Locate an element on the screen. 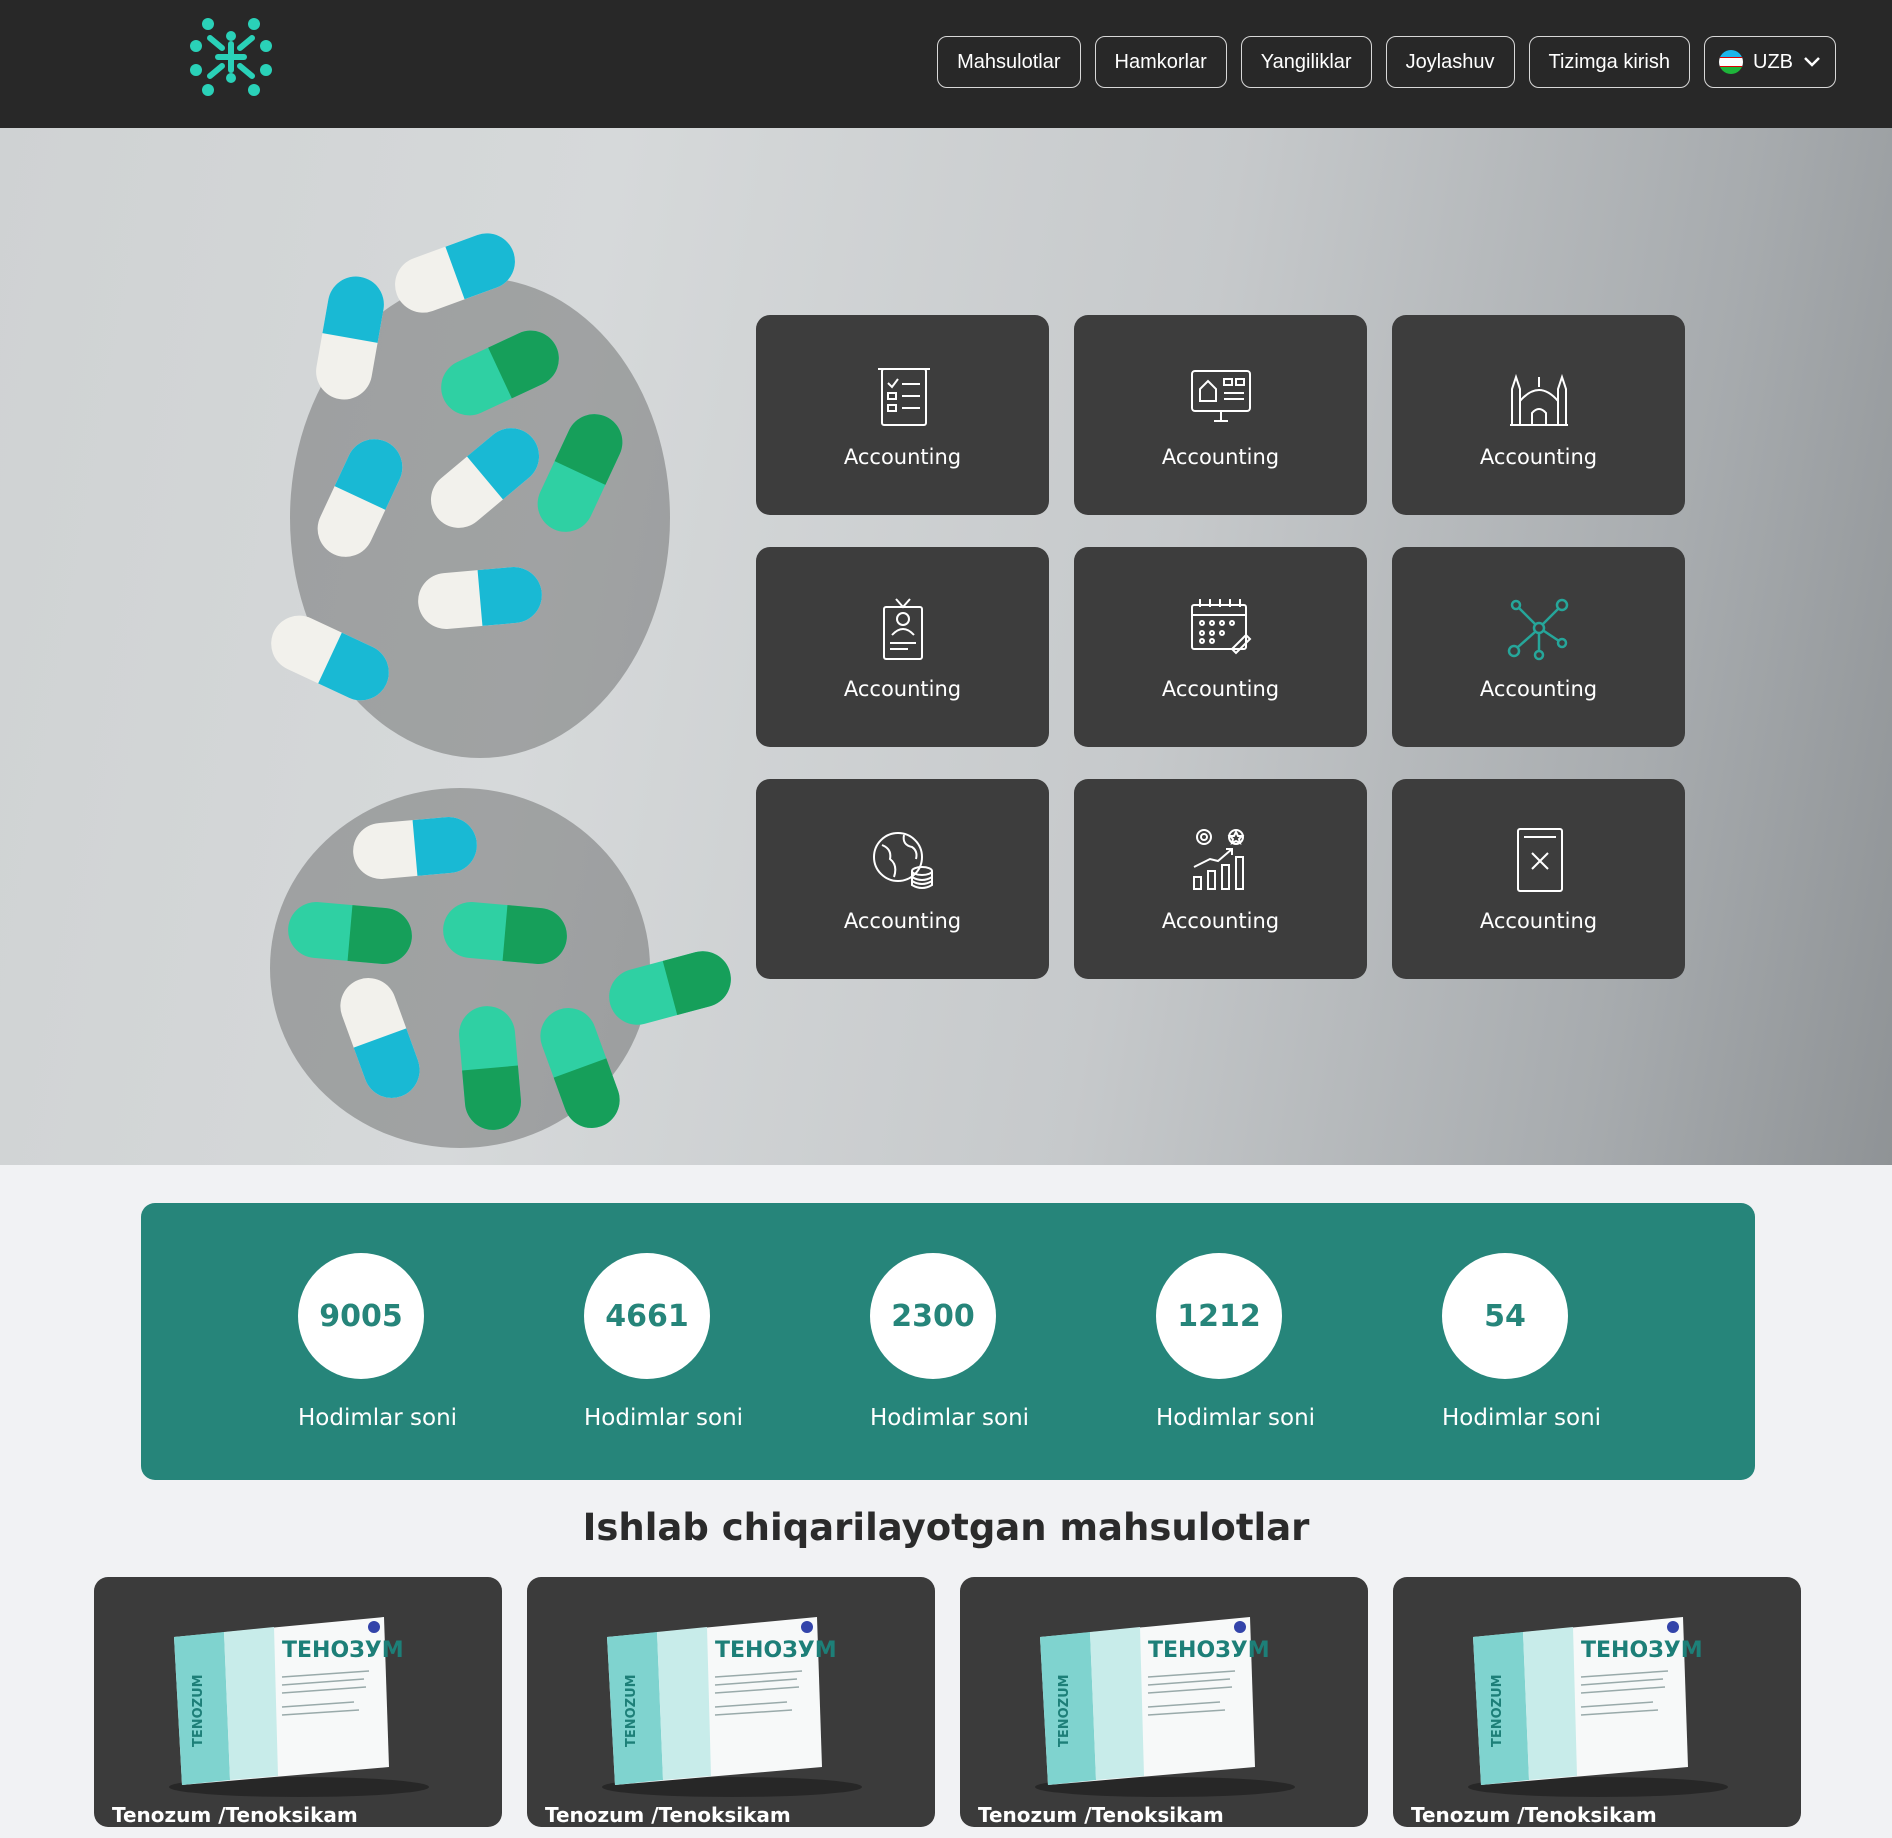 Image resolution: width=1892 pixels, height=1838 pixels. stat-item: 4661 Hodimlar soni is located at coordinates (664, 1366).